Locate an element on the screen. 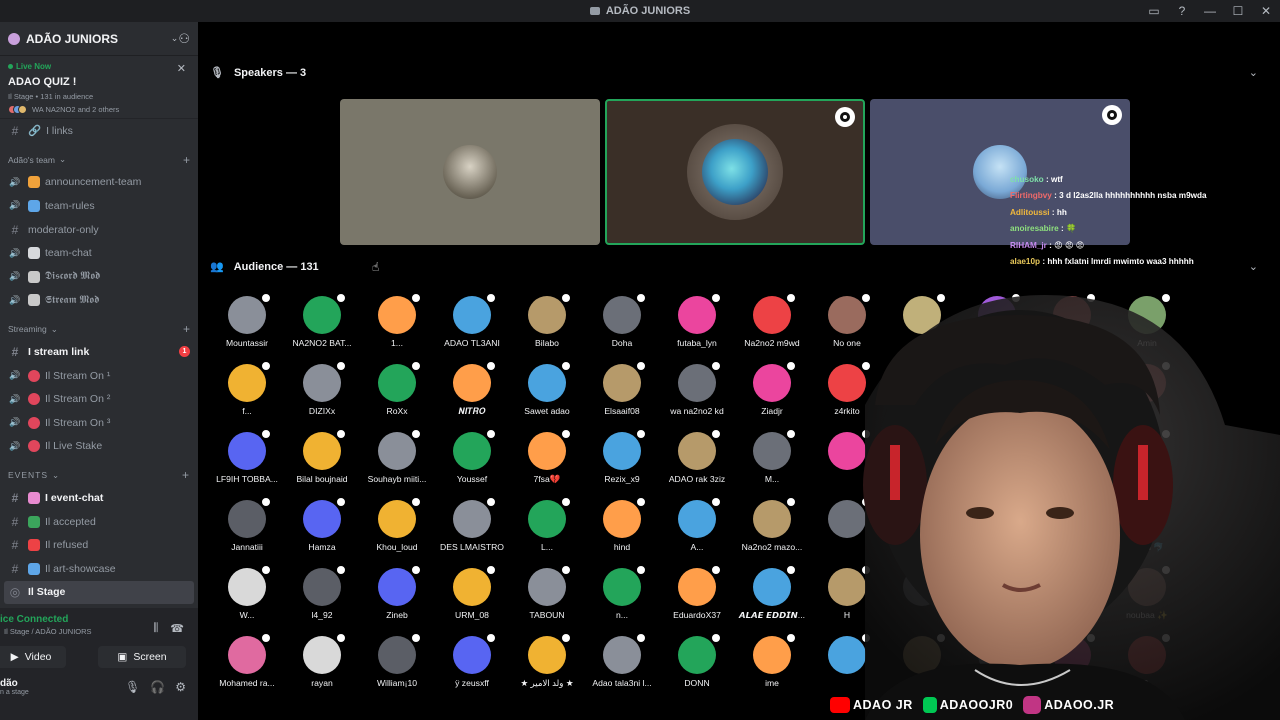 The width and height of the screenshot is (1280, 720). audience-member: DONN is located at coordinates (697, 660).